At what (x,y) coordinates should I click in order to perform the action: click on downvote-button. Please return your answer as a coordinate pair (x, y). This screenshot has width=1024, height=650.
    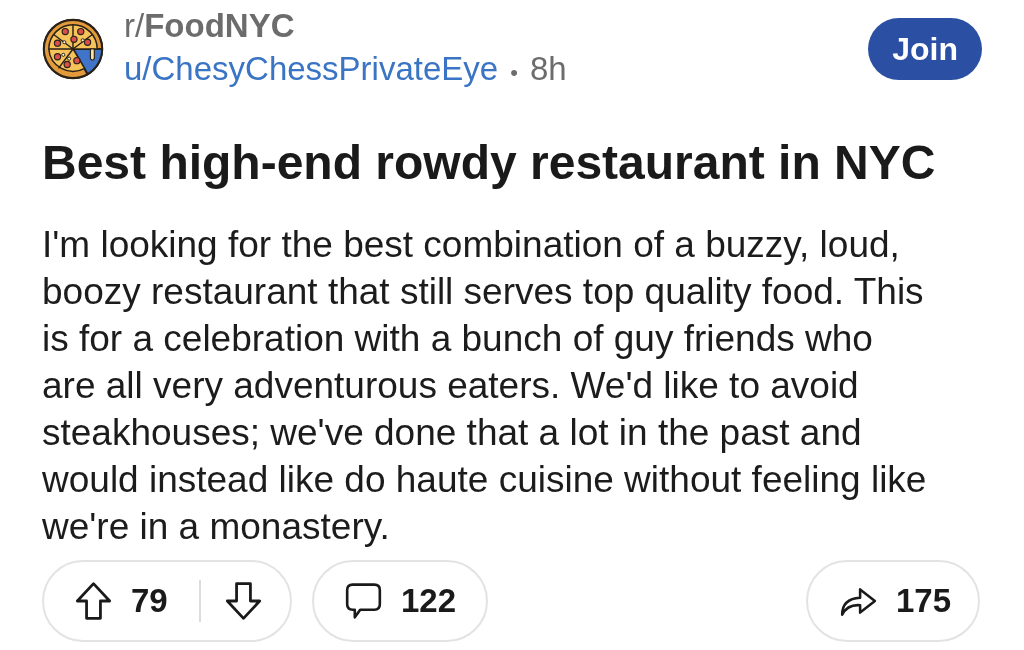
    Looking at the image, I should click on (243, 601).